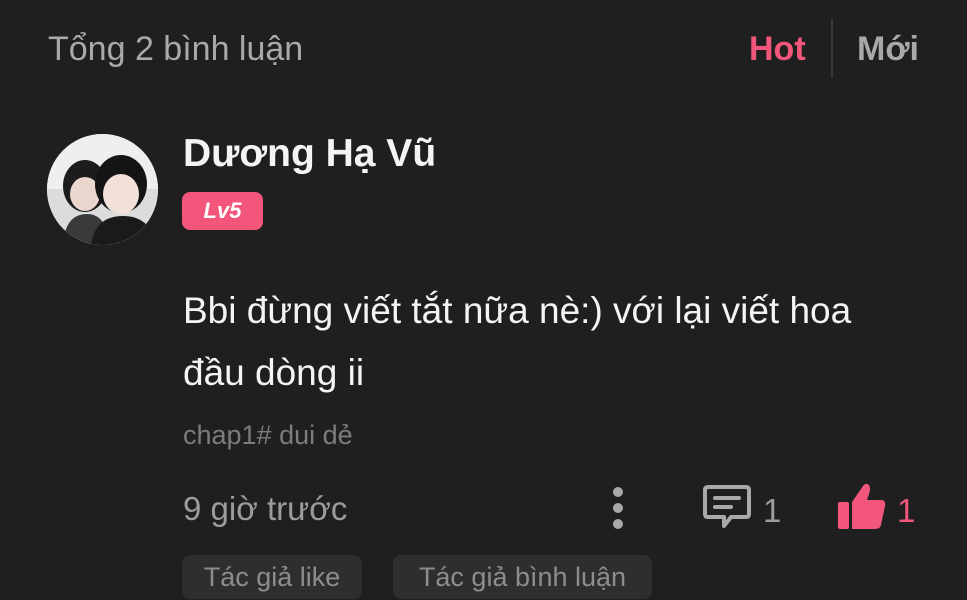 Image resolution: width=967 pixels, height=600 pixels. I want to click on sort-divider, so click(832, 49).